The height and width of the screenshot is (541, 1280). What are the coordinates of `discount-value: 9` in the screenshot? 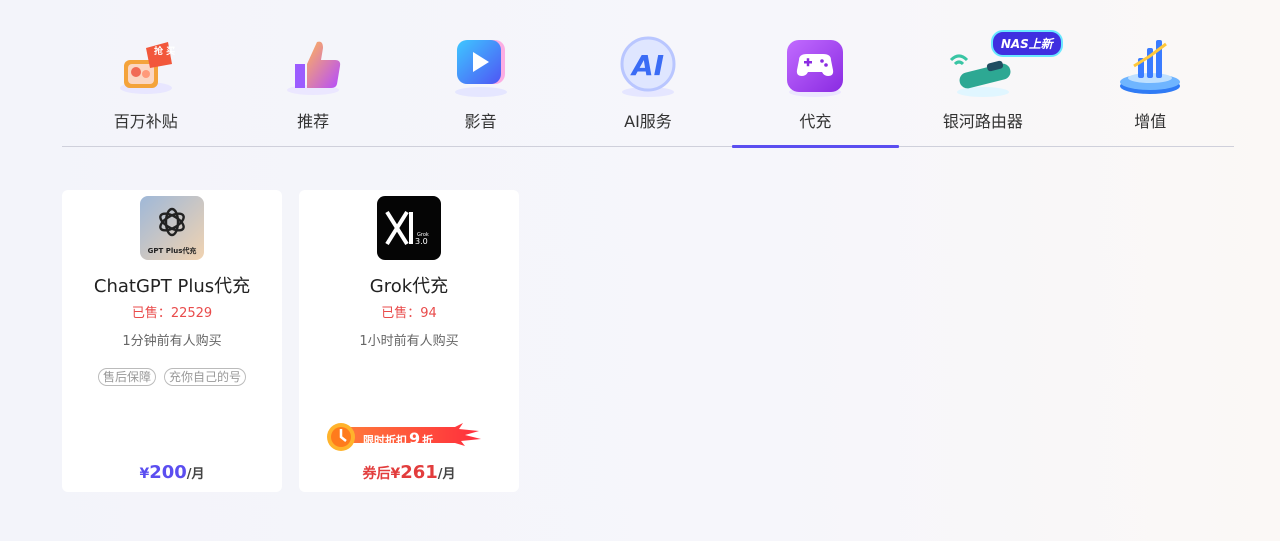 It's located at (415, 438).